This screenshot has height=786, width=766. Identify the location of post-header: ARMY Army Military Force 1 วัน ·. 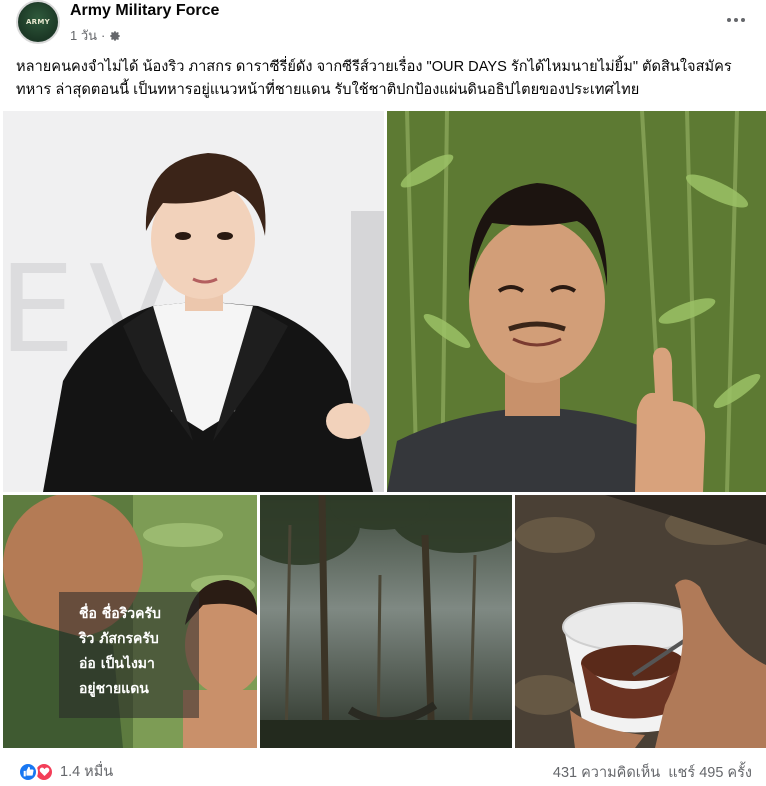
(383, 25).